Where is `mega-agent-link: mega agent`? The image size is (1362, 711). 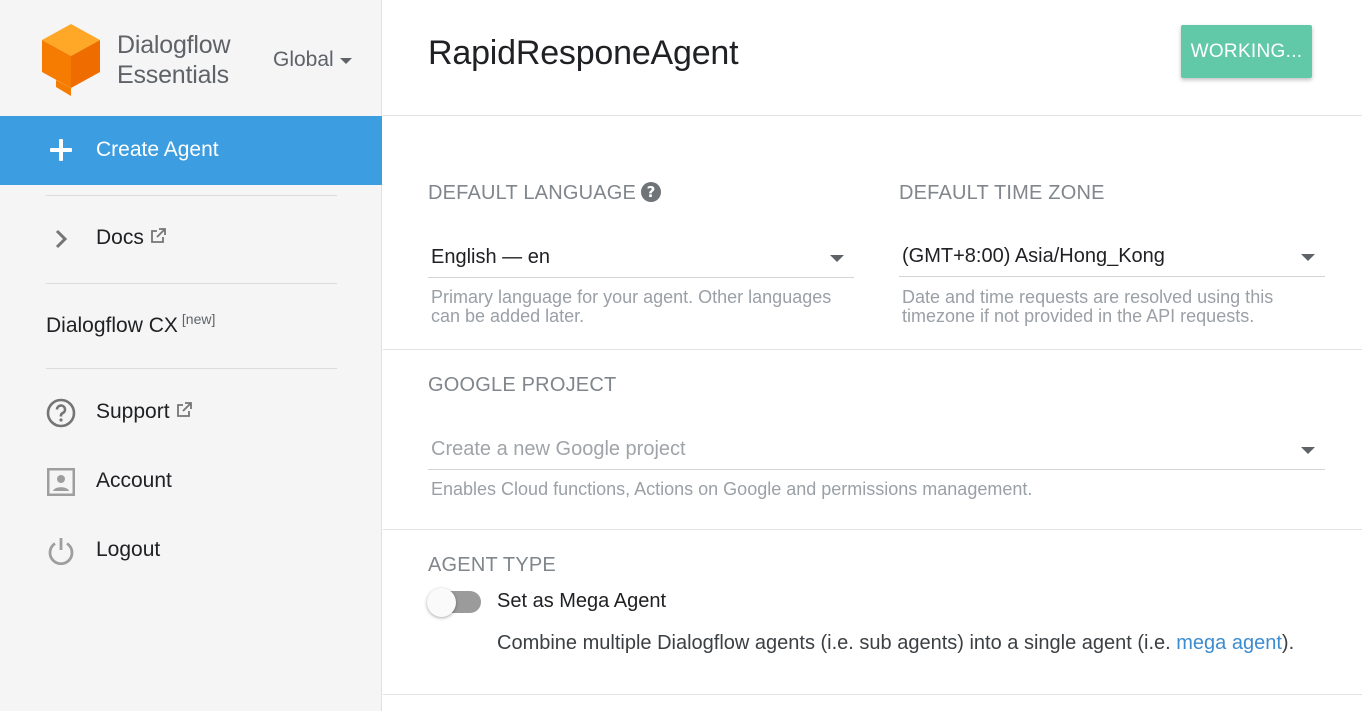
mega-agent-link: mega agent is located at coordinates (1229, 643).